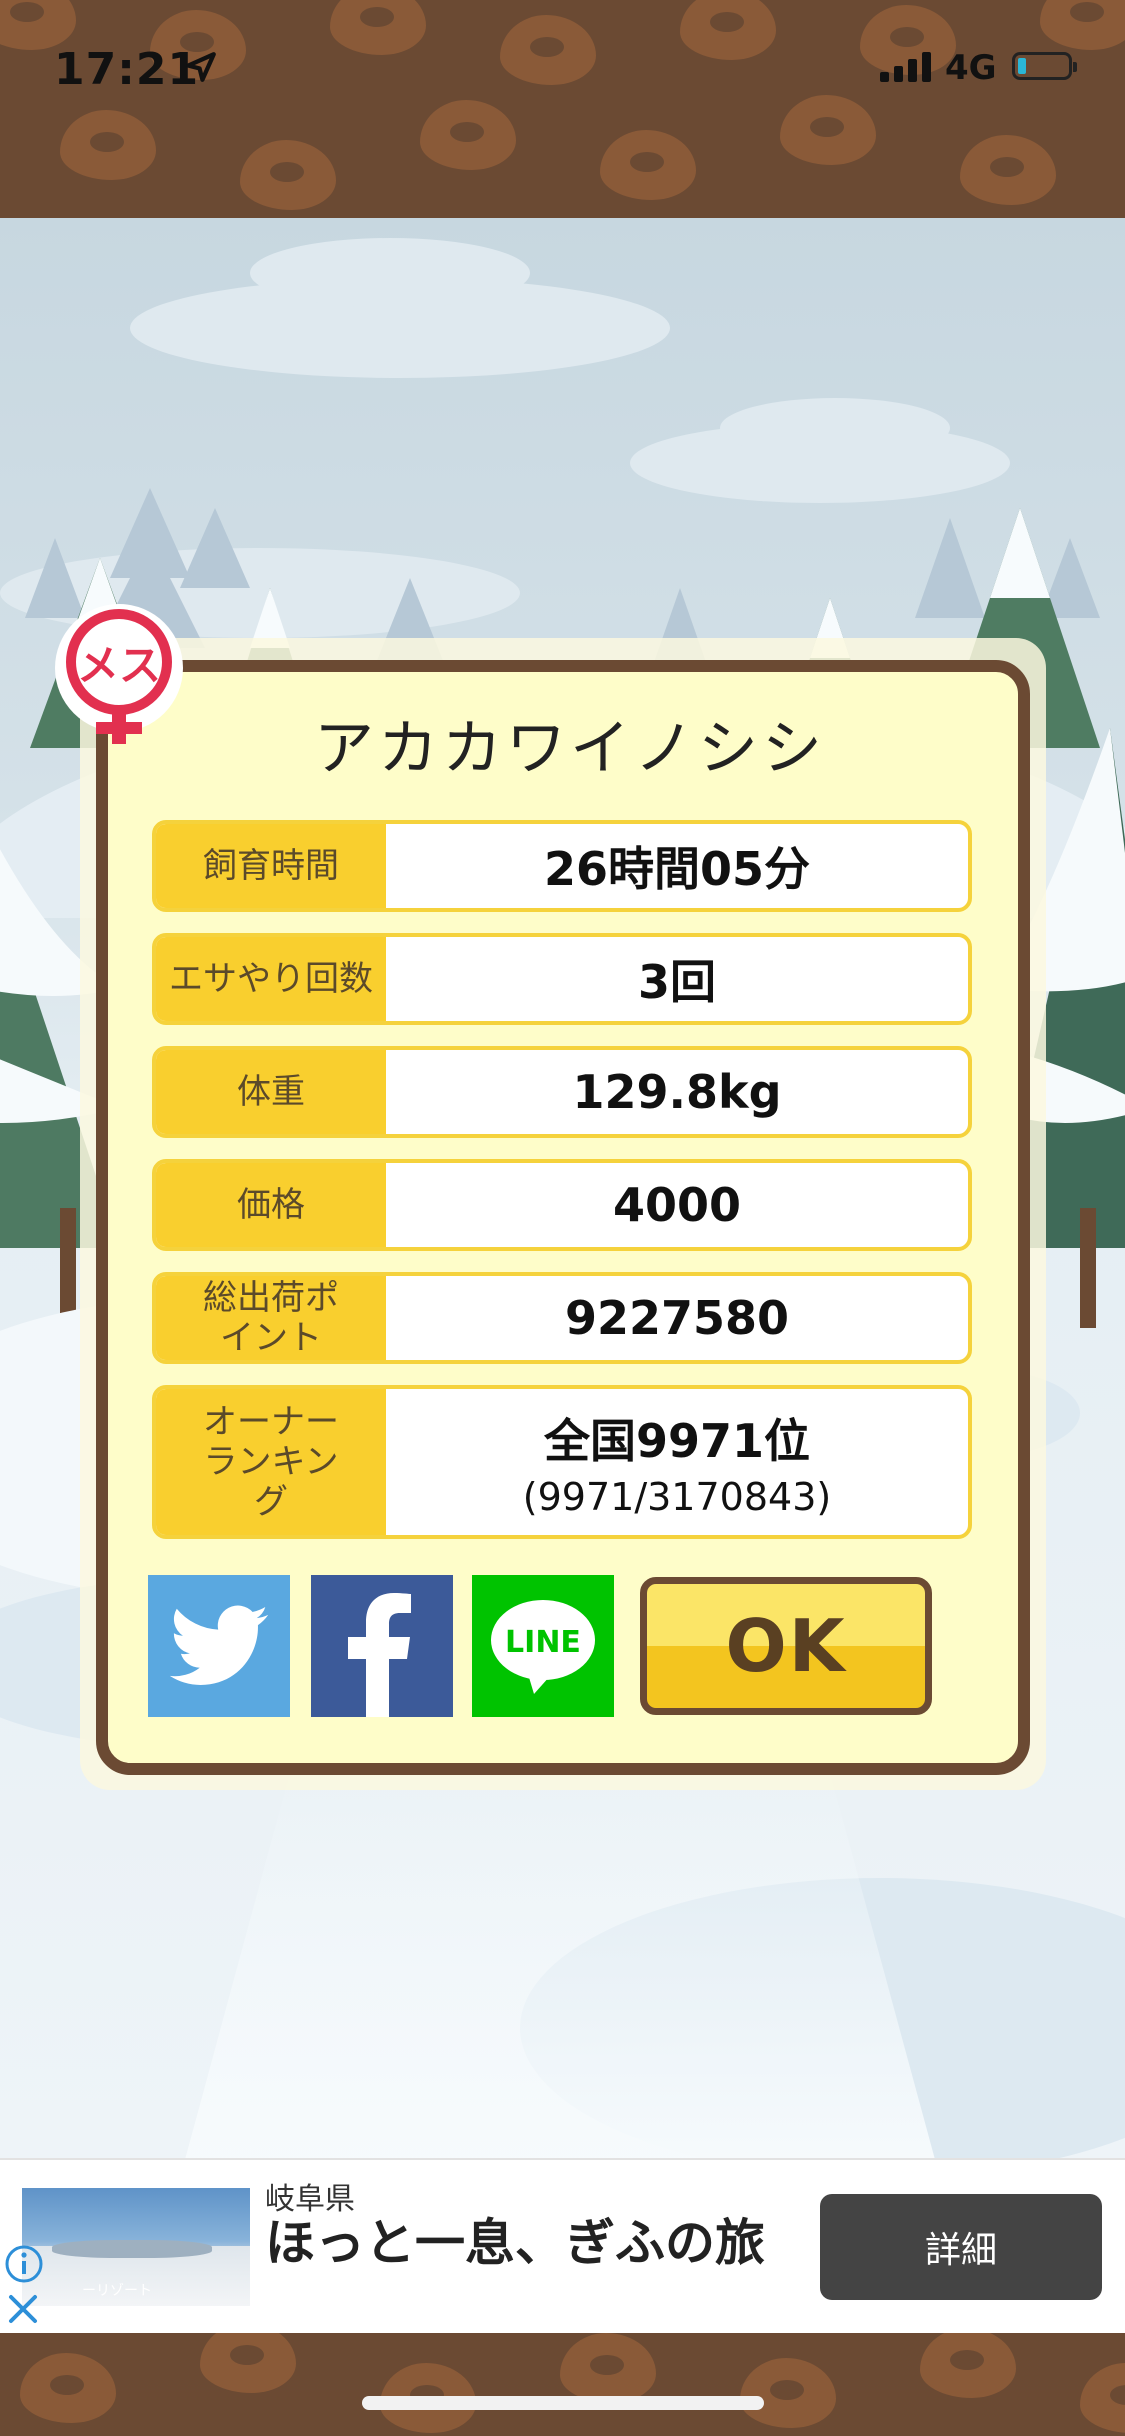 This screenshot has height=2436, width=1125. I want to click on twitter-share-button, so click(219, 1646).